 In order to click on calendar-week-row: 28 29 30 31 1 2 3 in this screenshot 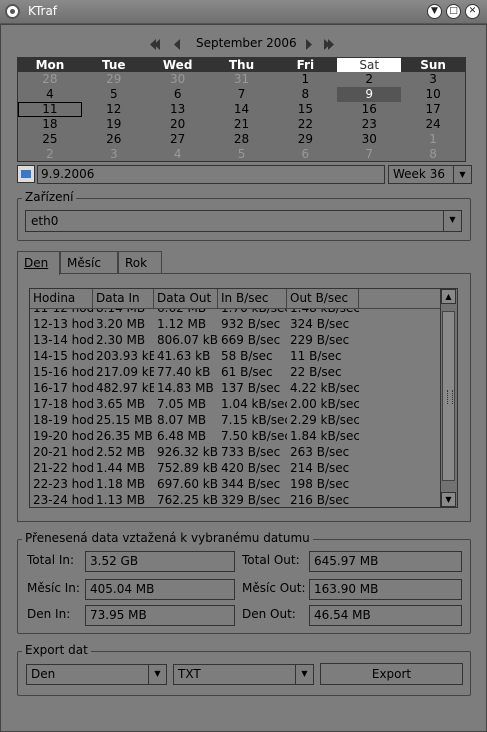, I will do `click(241, 79)`.